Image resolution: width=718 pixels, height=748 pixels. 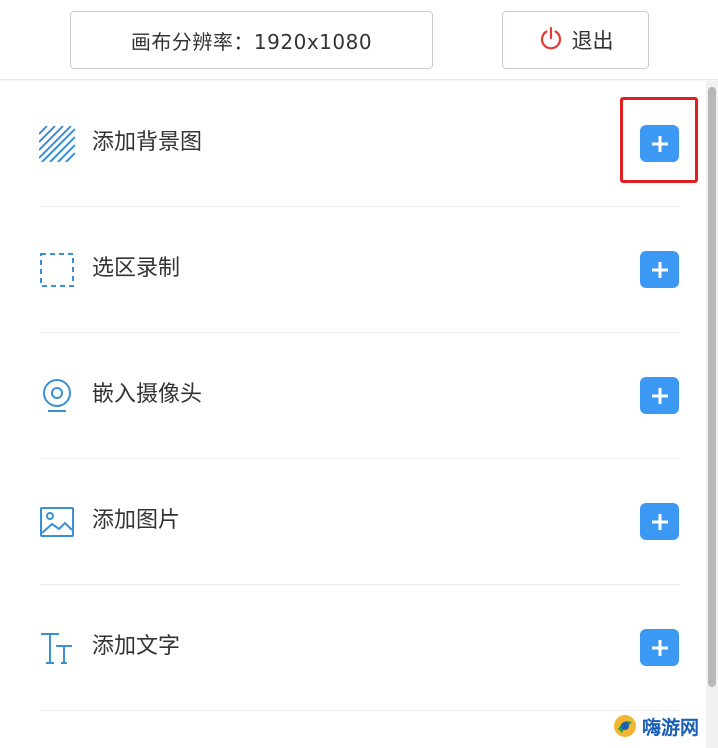 I want to click on add-text-button, so click(x=659, y=647).